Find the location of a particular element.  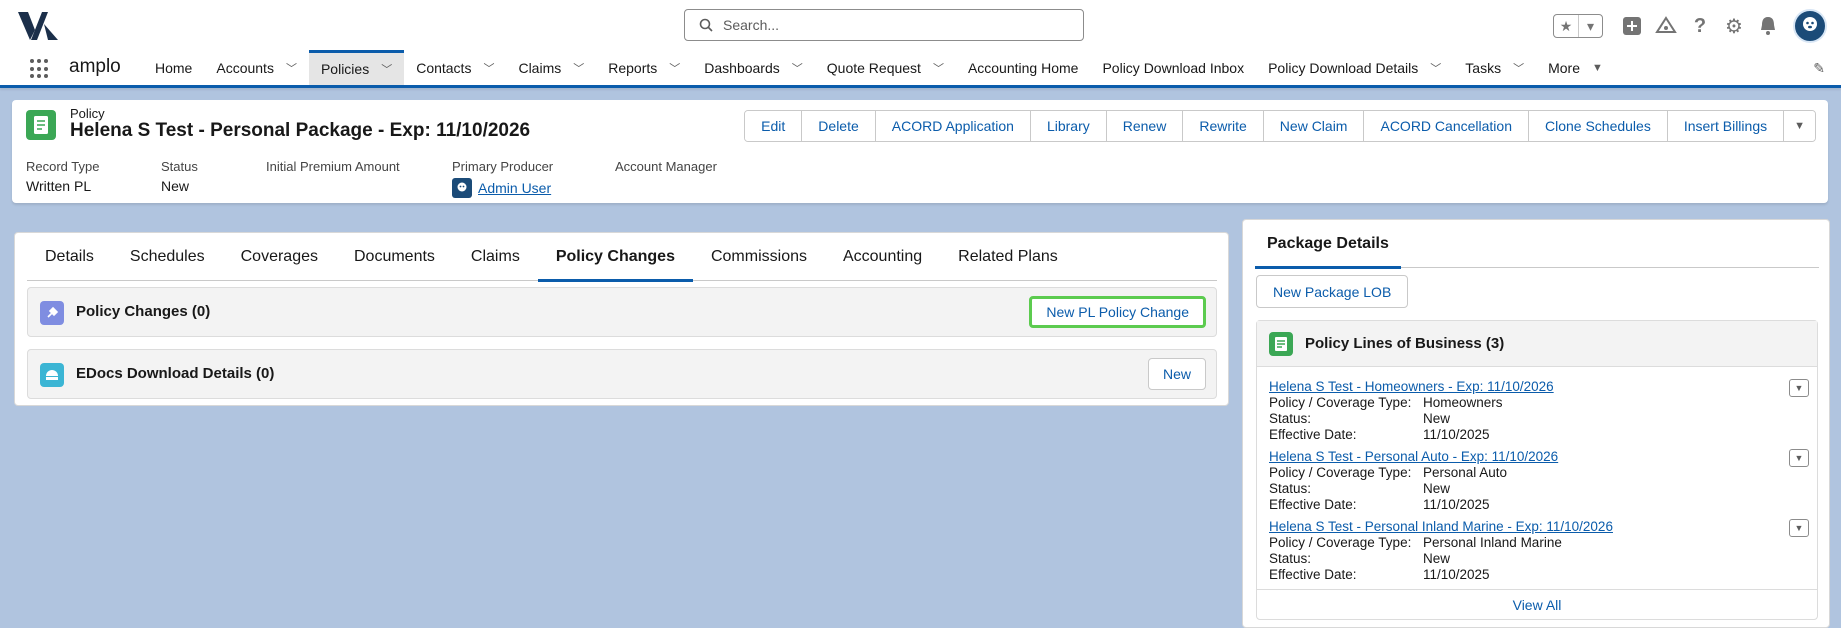

library-button: Library is located at coordinates (1068, 126).